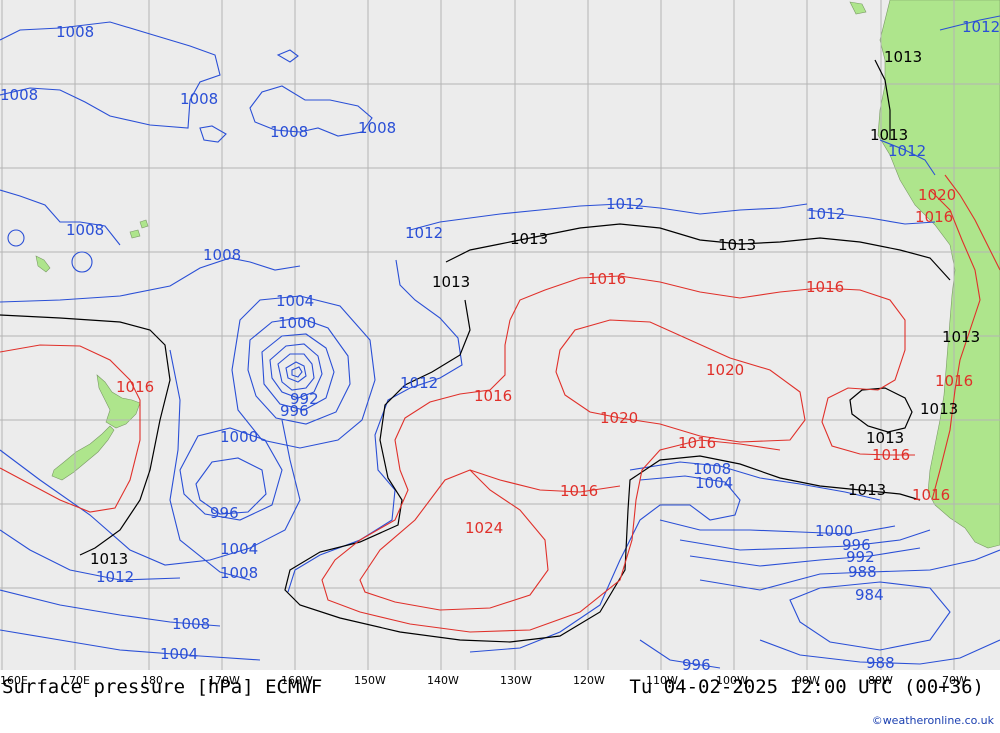  I want to click on lon-tick: 120W, so click(589, 680).